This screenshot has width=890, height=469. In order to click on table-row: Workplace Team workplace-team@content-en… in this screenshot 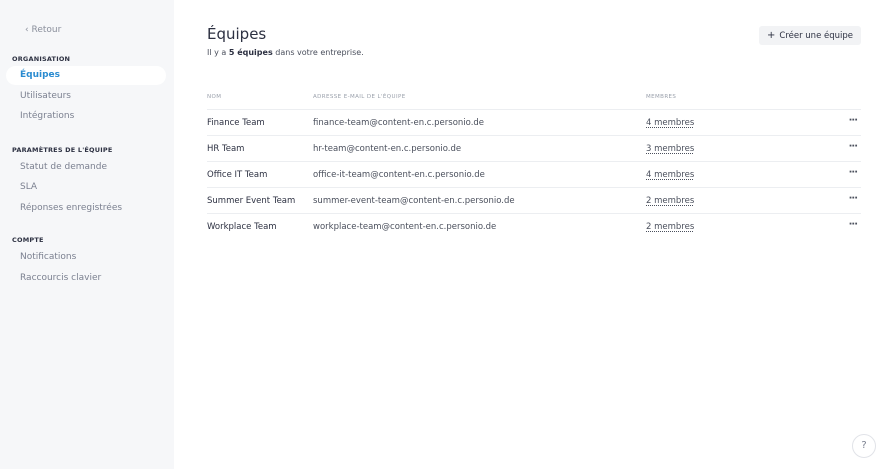, I will do `click(534, 226)`.